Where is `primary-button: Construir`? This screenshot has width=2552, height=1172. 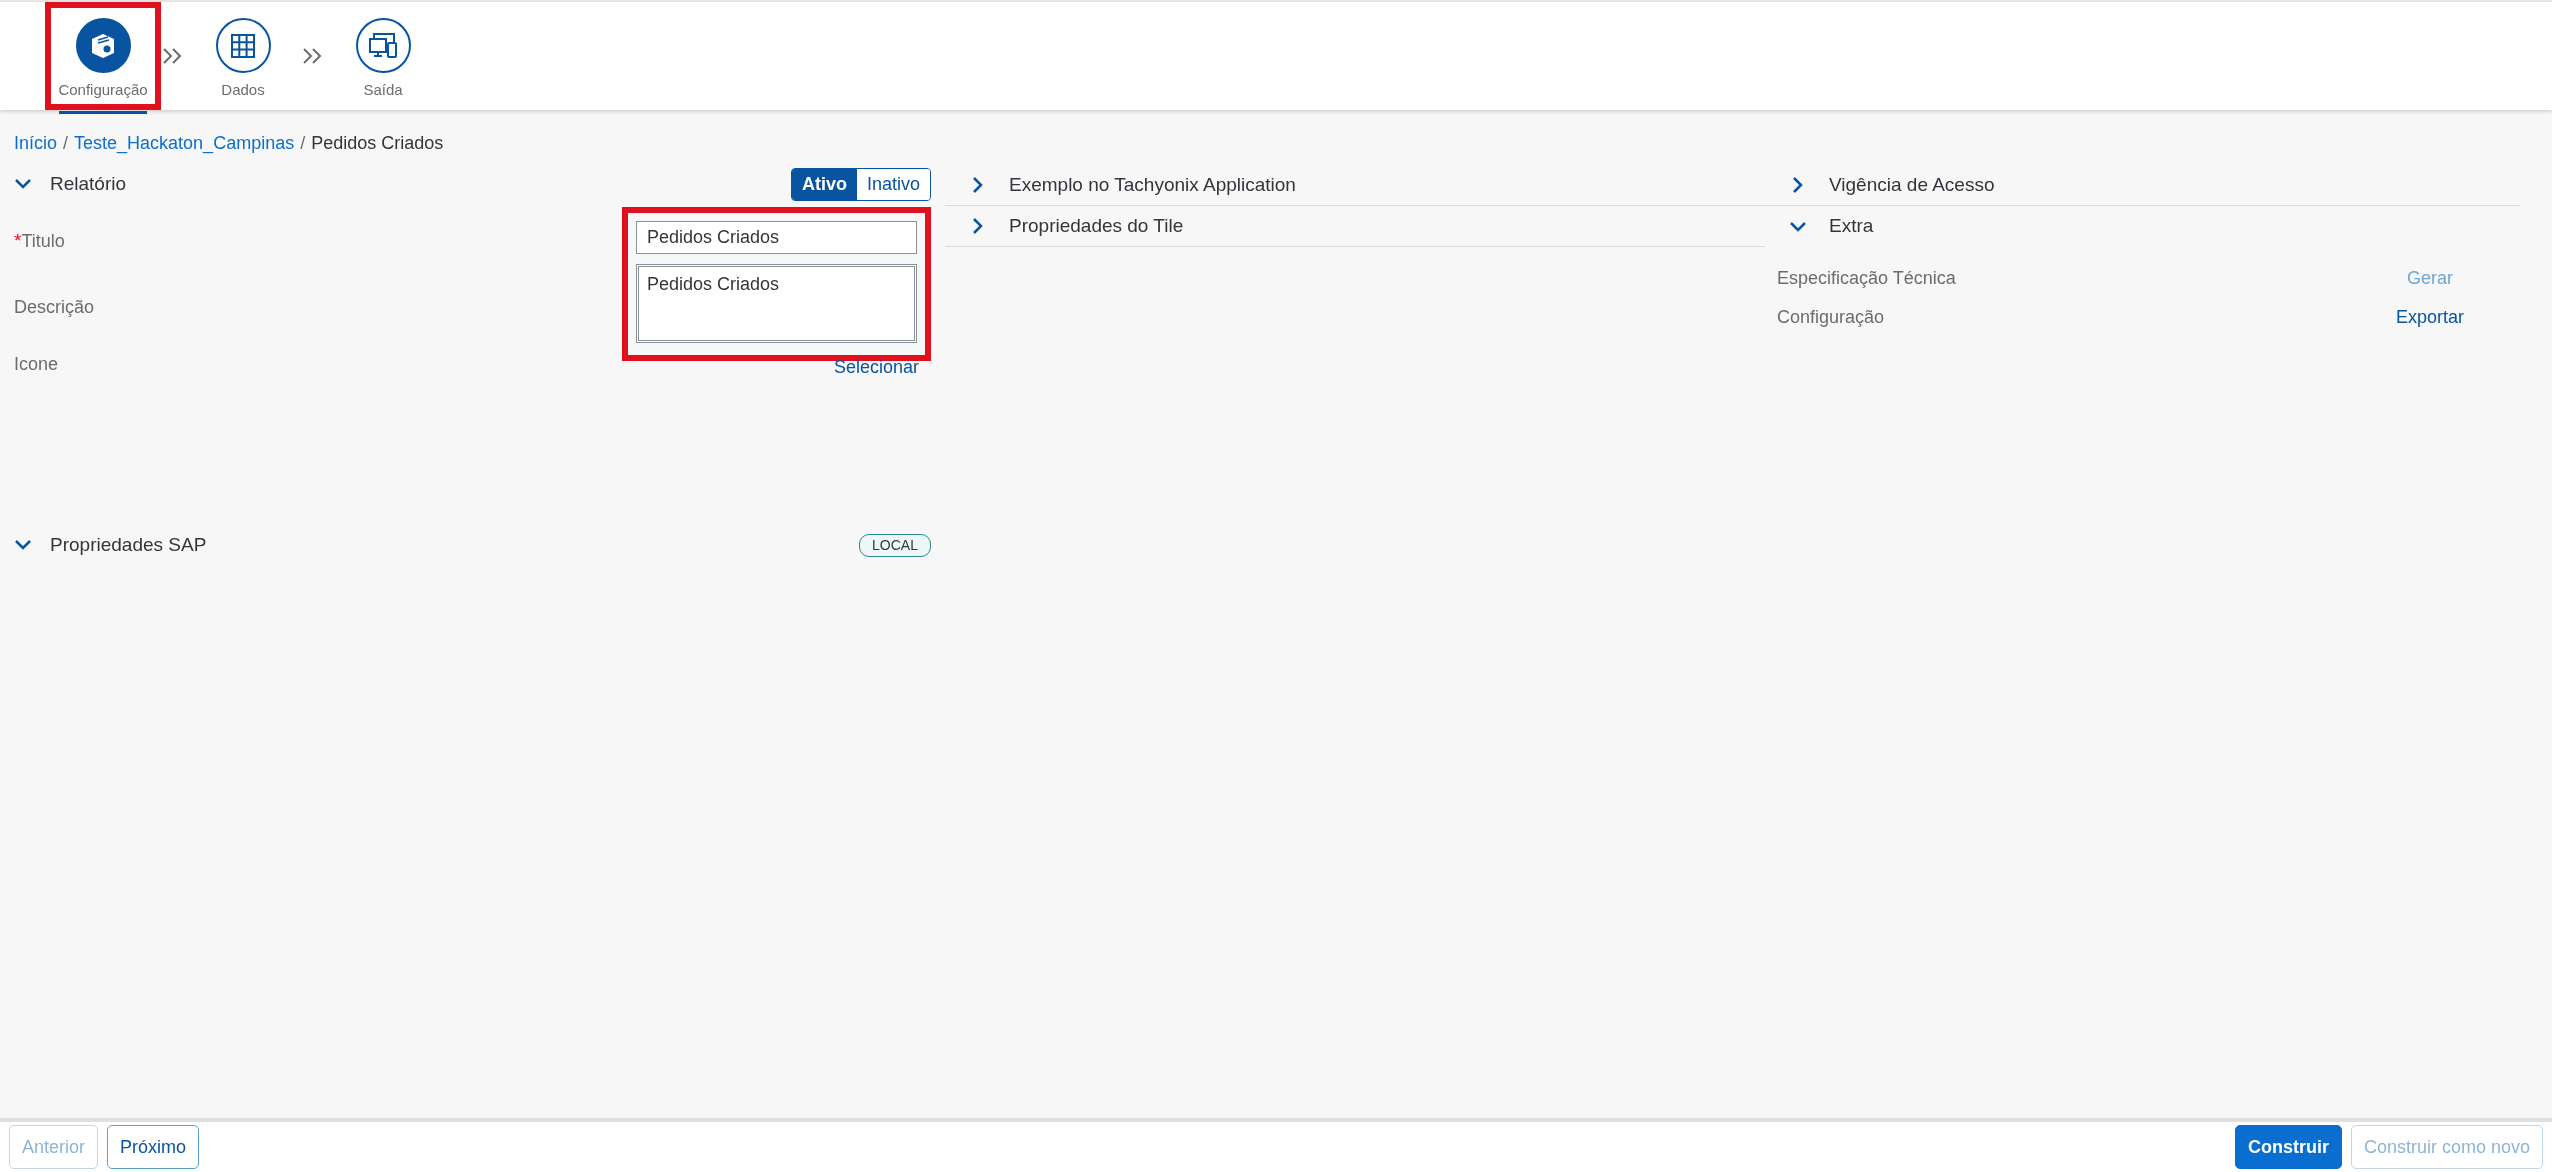 primary-button: Construir is located at coordinates (2288, 1147).